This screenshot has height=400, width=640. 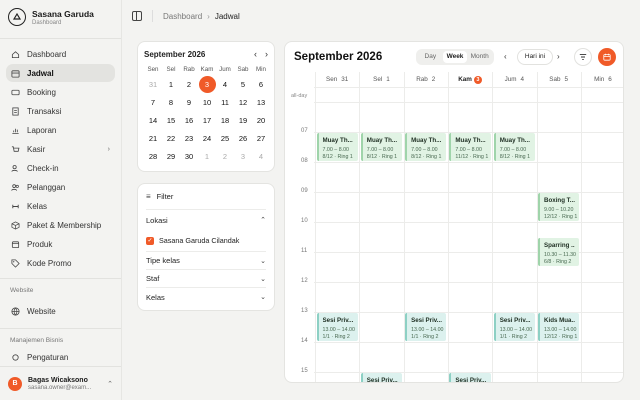 I want to click on prev-month-button: ‹, so click(x=255, y=54).